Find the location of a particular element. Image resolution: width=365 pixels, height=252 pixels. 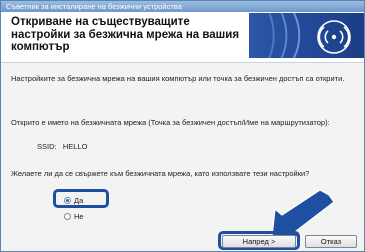

radio-button-no is located at coordinates (67, 216).